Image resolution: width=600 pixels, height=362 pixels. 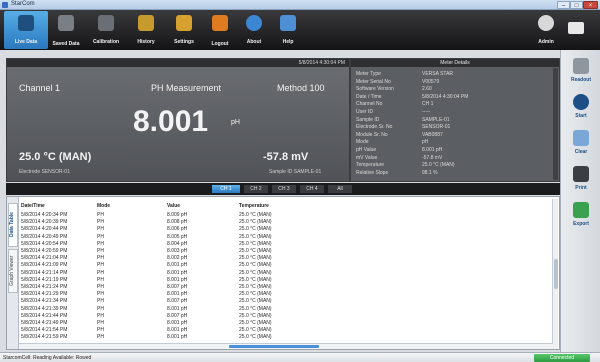 What do you see at coordinates (428, 104) in the screenshot?
I see `detail-value: CH 1` at bounding box center [428, 104].